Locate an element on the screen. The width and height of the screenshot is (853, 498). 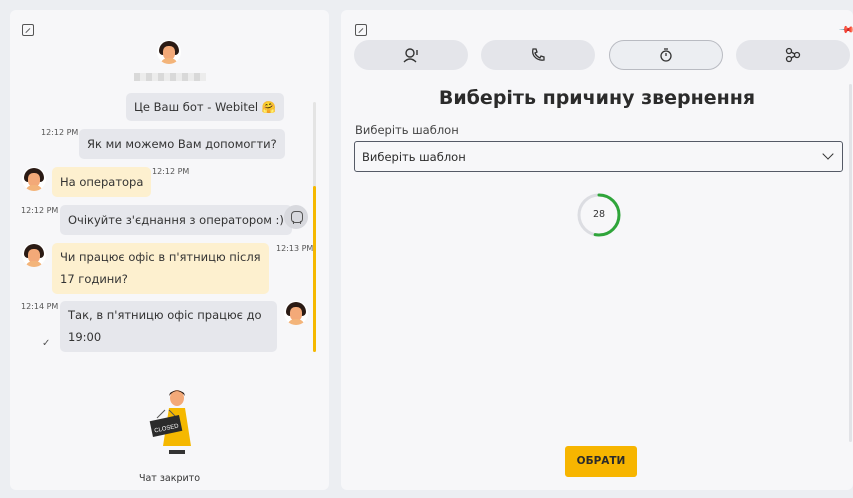
operator-avatar is located at coordinates (296, 313).